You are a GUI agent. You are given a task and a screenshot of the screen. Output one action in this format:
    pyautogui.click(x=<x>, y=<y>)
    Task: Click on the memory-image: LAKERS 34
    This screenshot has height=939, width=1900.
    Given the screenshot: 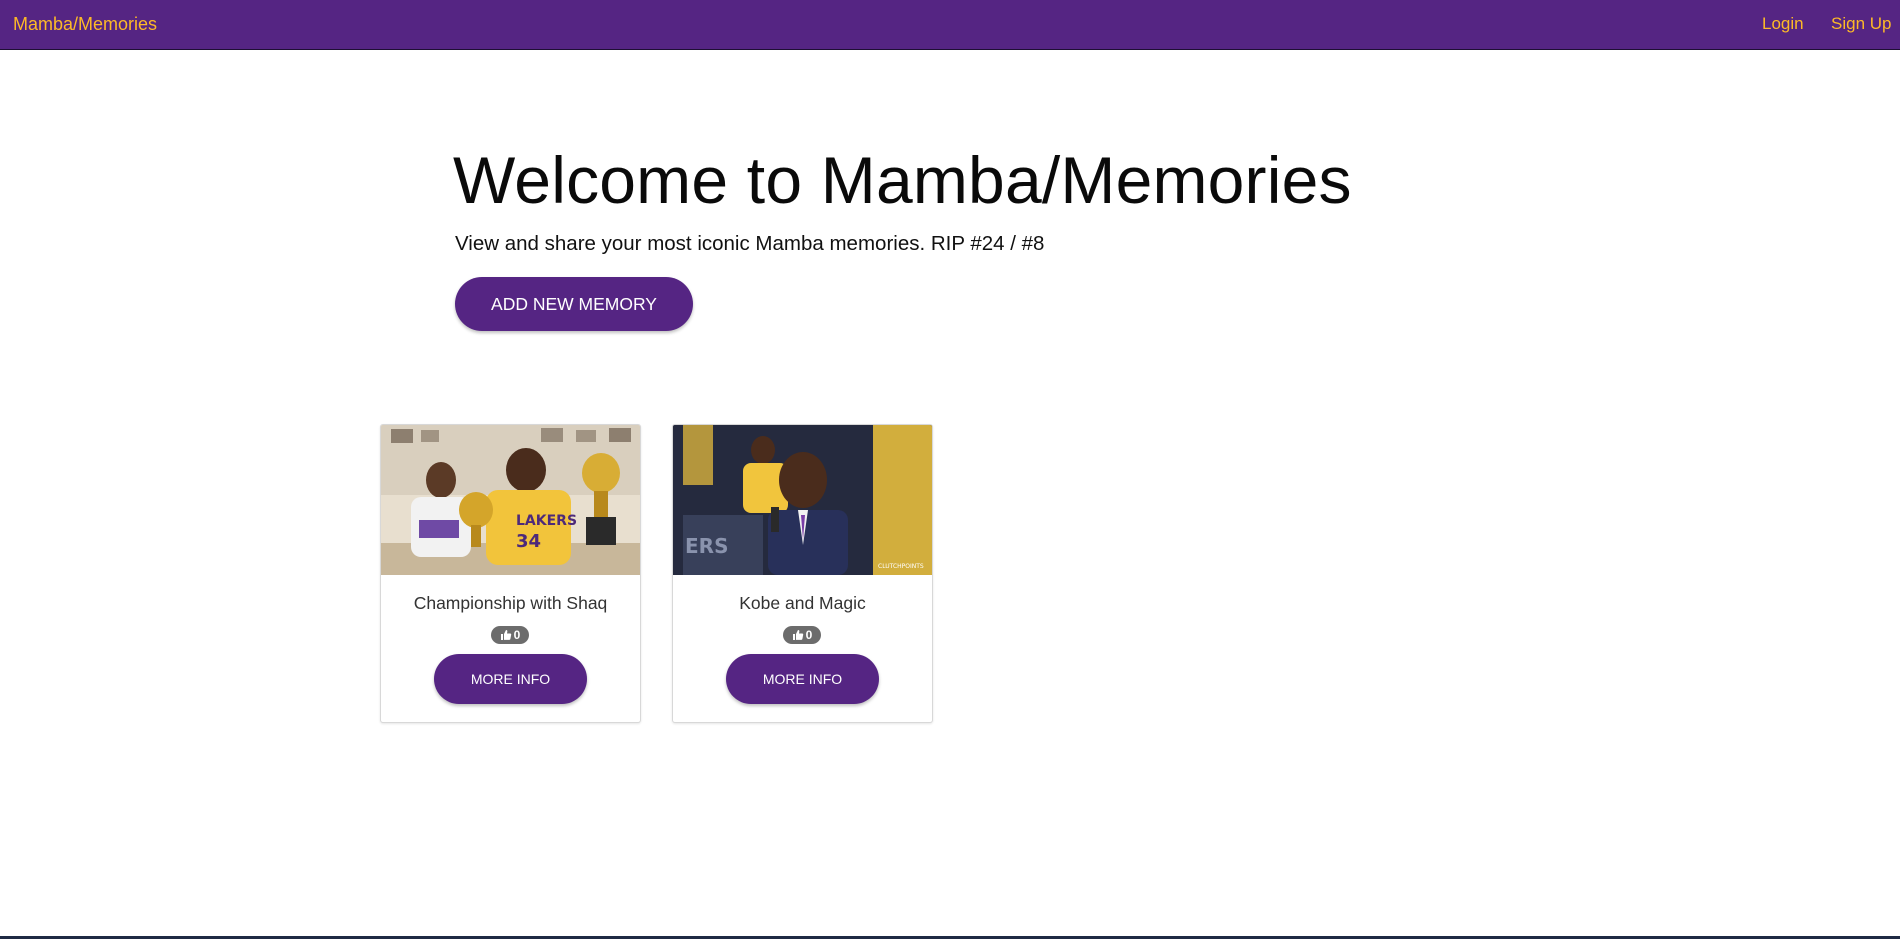 What is the action you would take?
    pyautogui.click(x=510, y=500)
    